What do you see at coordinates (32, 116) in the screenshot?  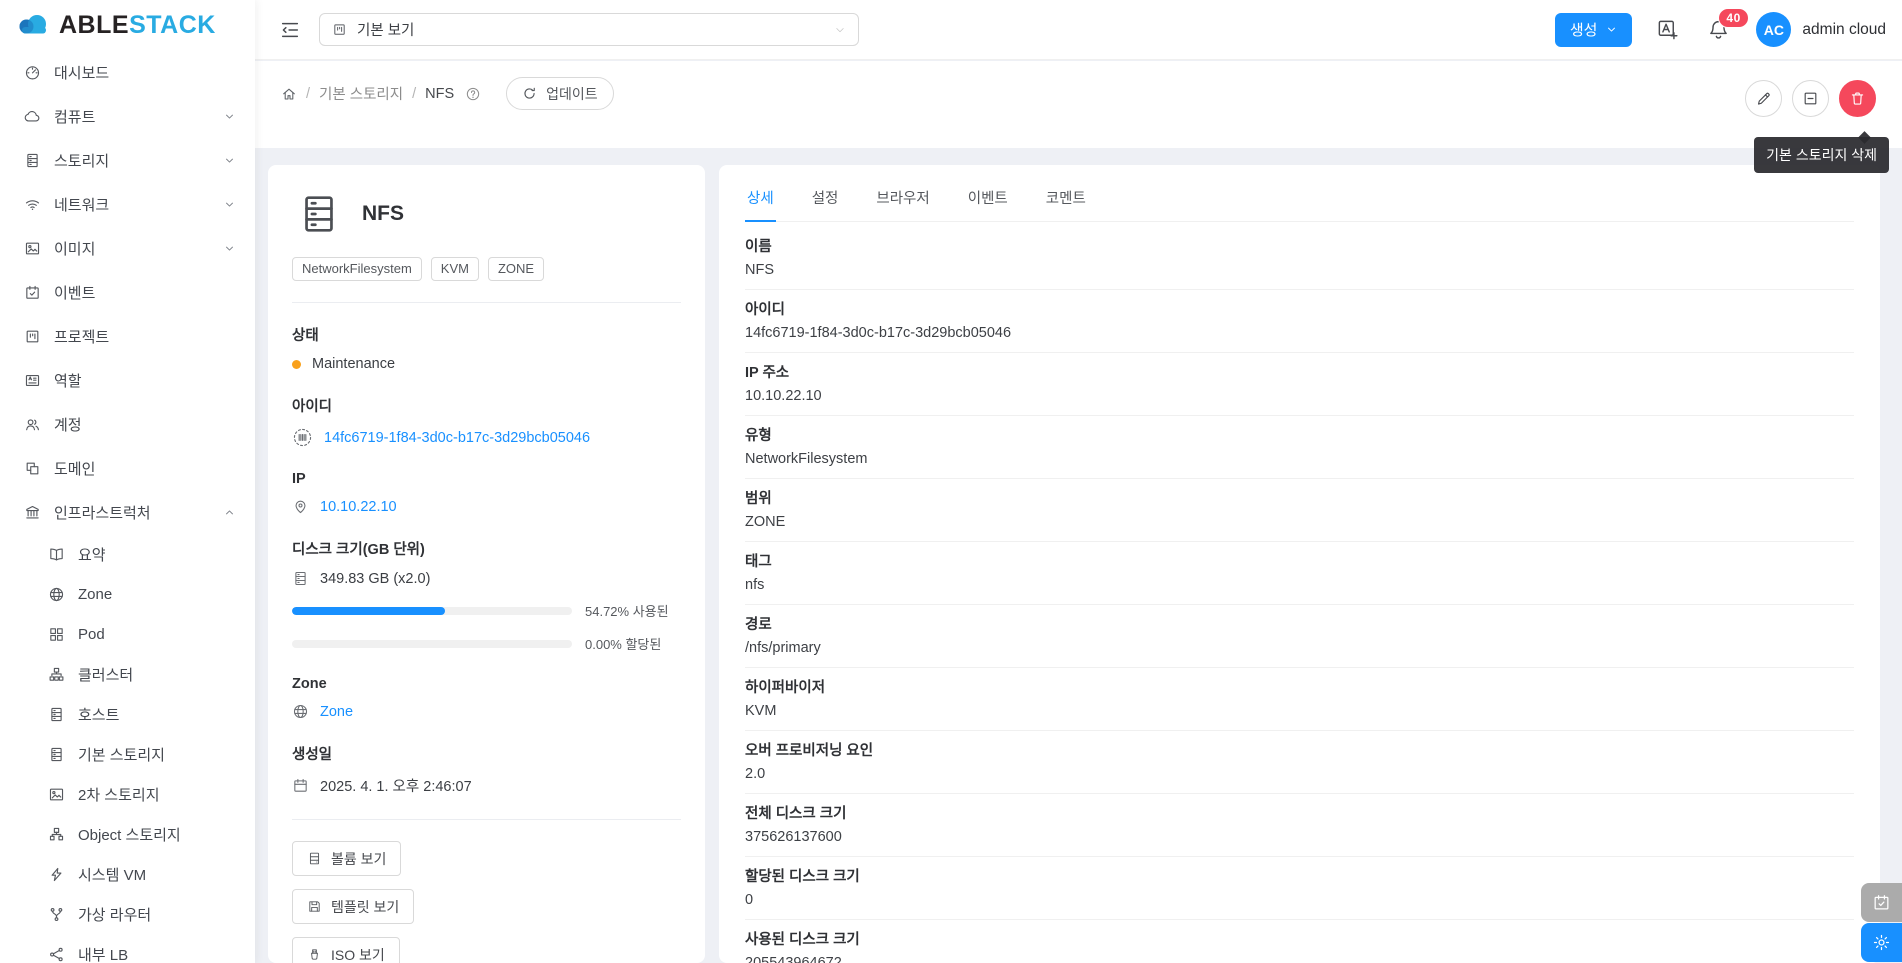 I see `cloud-icon` at bounding box center [32, 116].